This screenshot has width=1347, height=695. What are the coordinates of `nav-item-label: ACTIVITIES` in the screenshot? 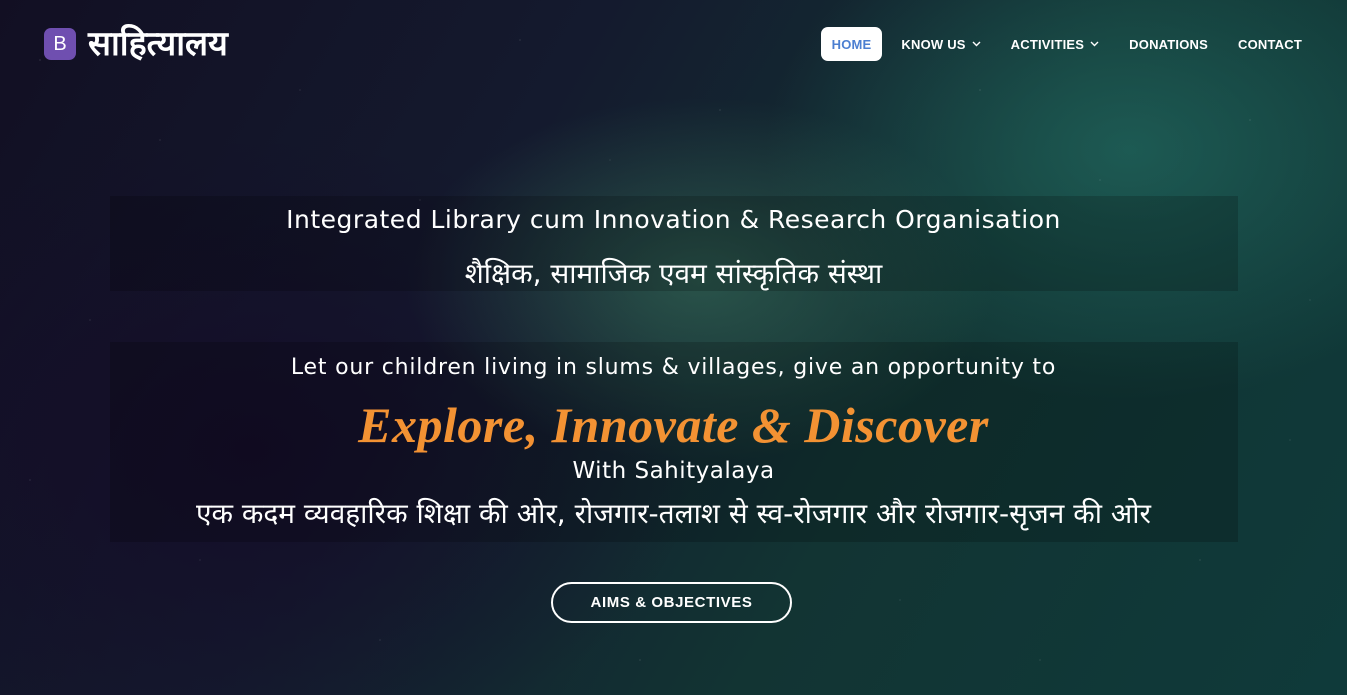 It's located at (1047, 44).